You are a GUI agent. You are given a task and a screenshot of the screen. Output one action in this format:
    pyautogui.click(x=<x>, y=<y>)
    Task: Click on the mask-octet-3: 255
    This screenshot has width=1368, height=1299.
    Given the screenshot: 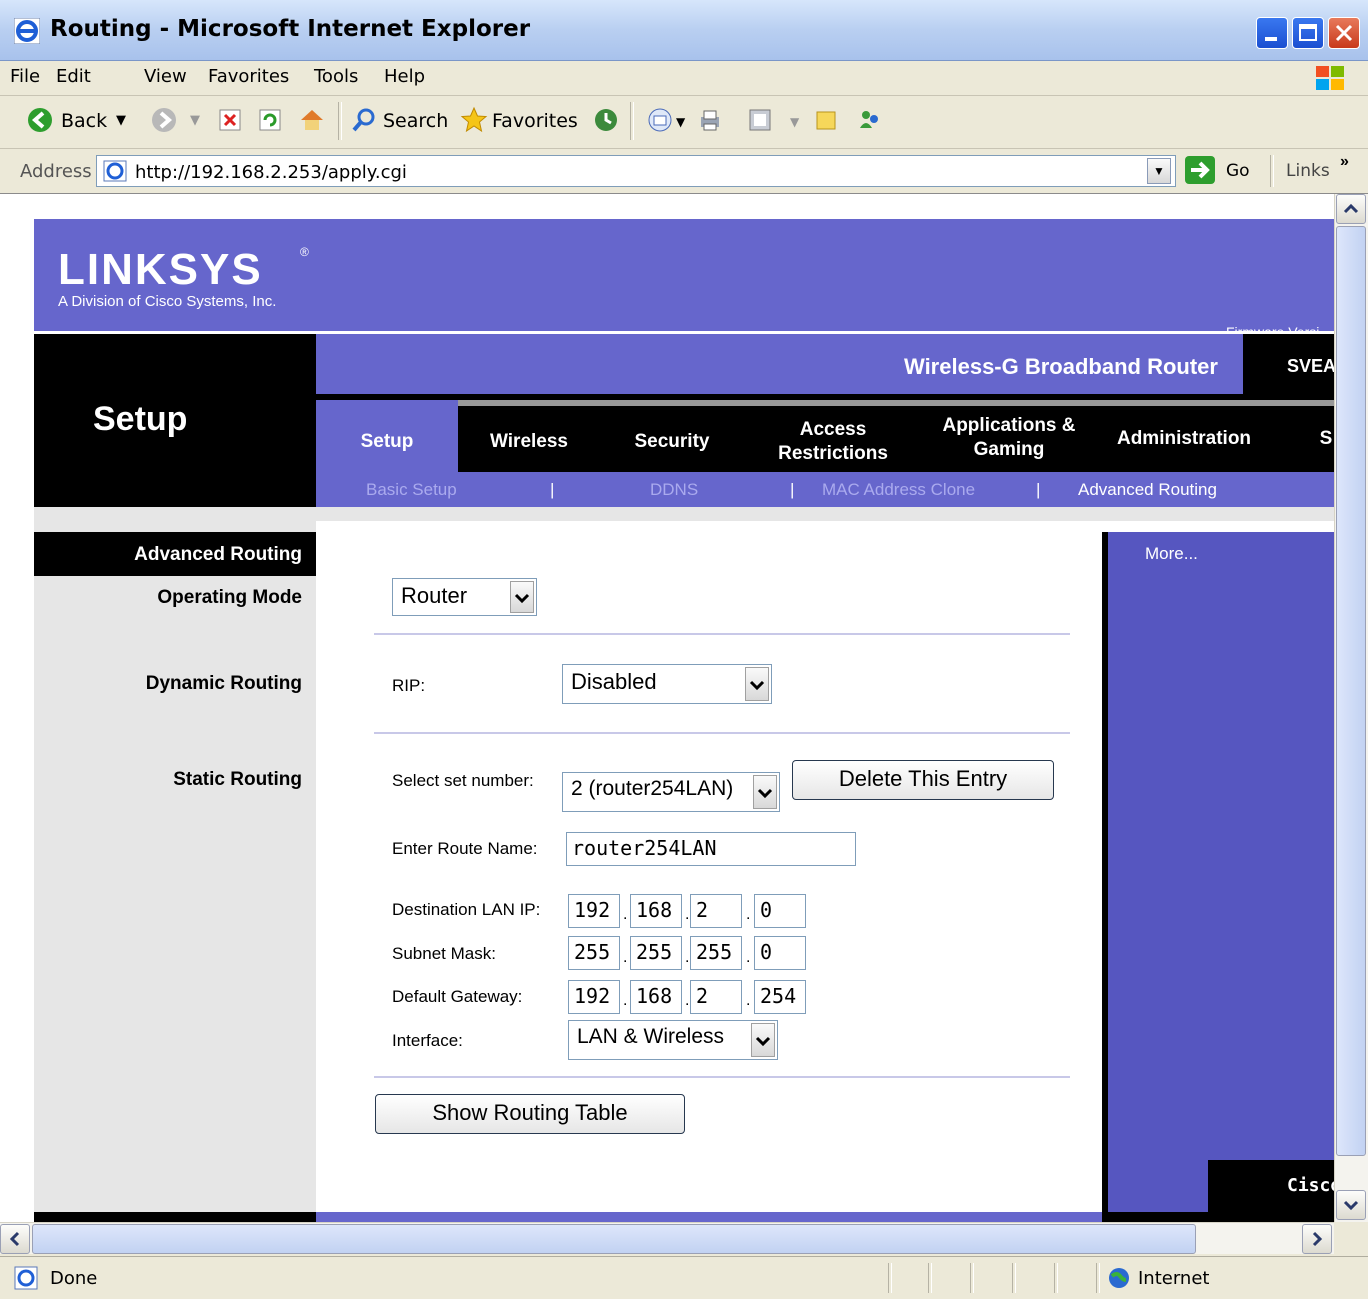 What is the action you would take?
    pyautogui.click(x=716, y=953)
    